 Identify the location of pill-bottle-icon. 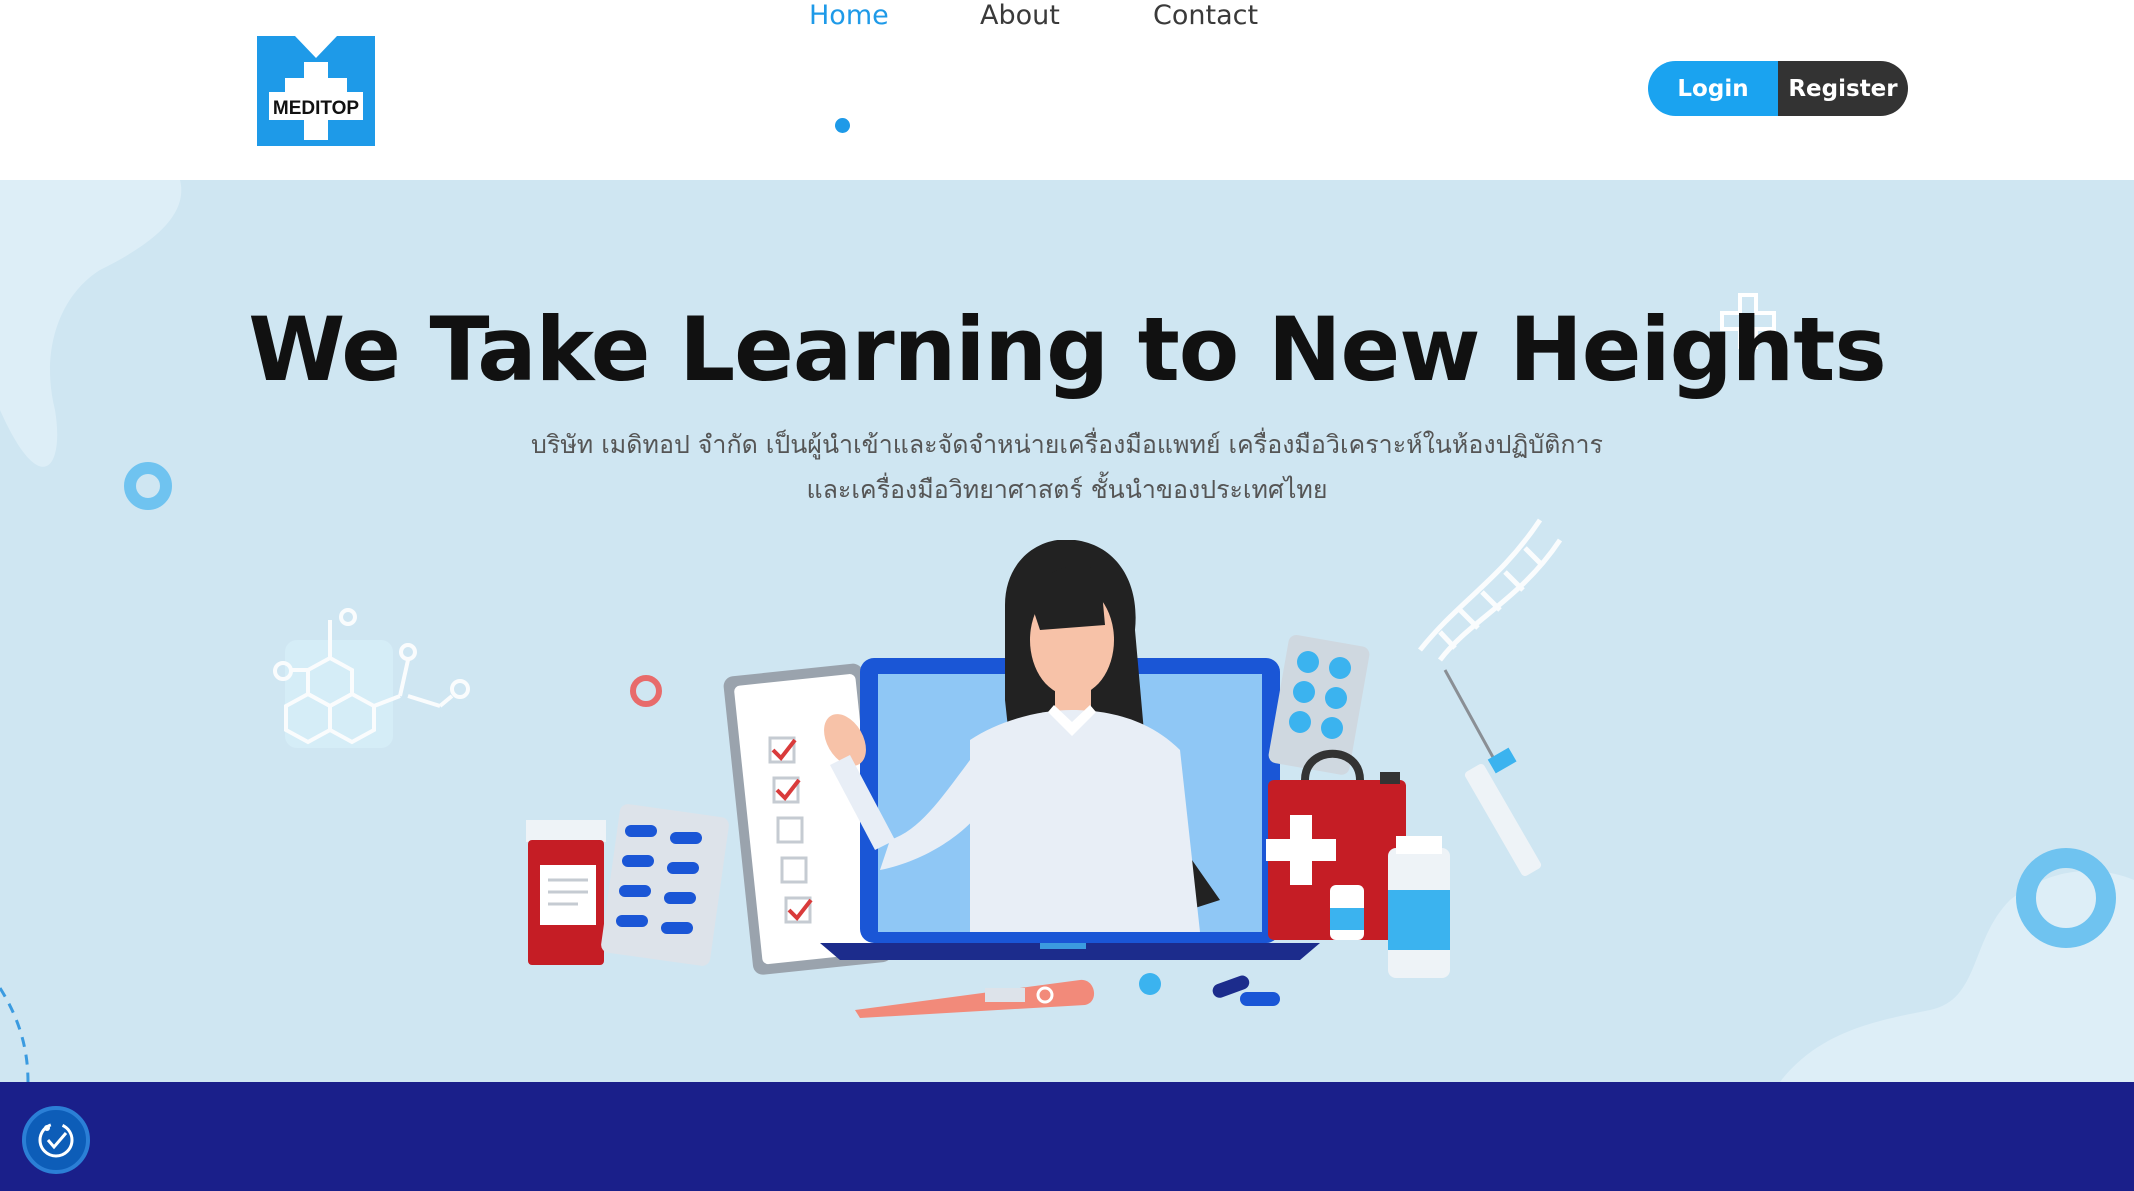
(566, 892).